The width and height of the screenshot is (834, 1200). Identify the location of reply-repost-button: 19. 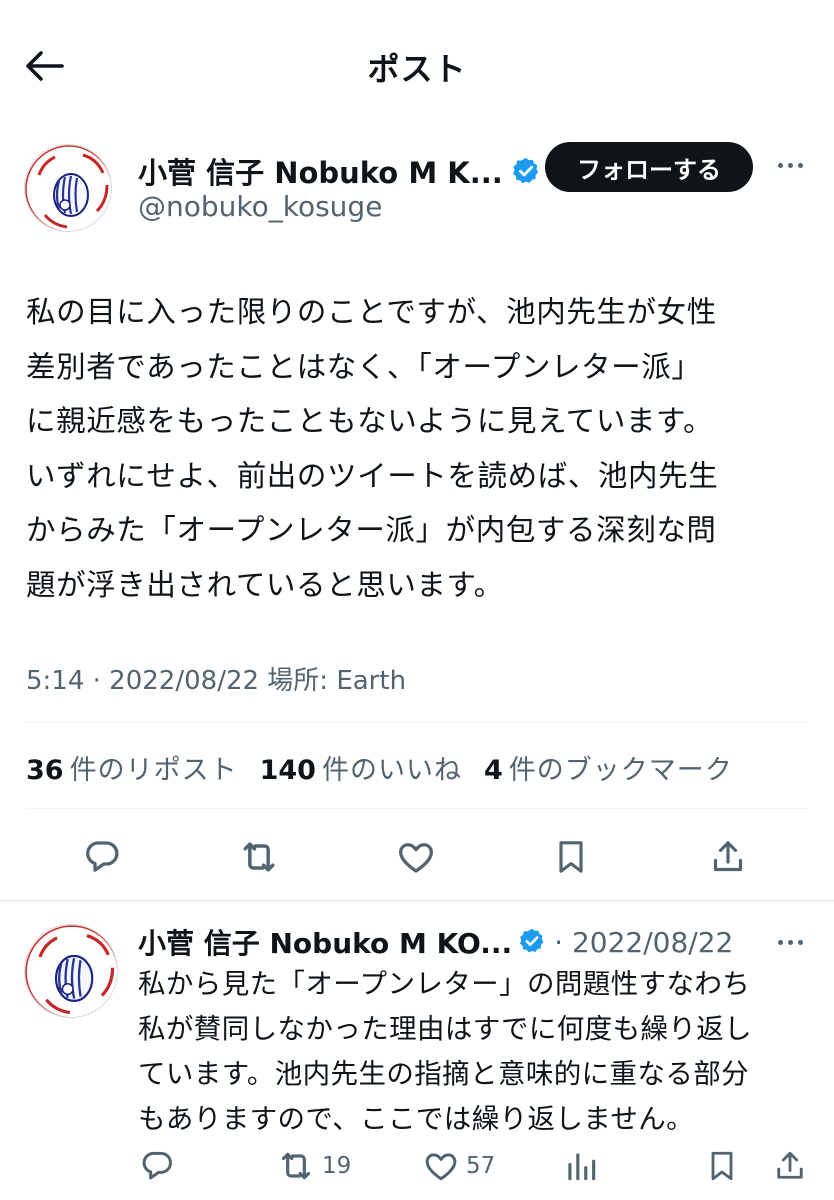
(313, 1166).